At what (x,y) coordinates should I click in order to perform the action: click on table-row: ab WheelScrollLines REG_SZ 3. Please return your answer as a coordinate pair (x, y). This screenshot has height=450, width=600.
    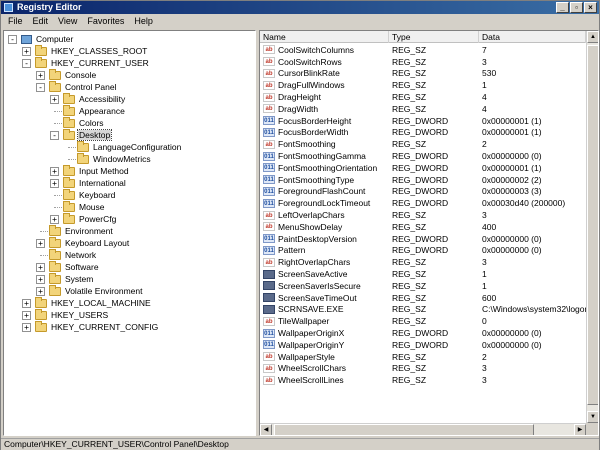
    Looking at the image, I should click on (423, 380).